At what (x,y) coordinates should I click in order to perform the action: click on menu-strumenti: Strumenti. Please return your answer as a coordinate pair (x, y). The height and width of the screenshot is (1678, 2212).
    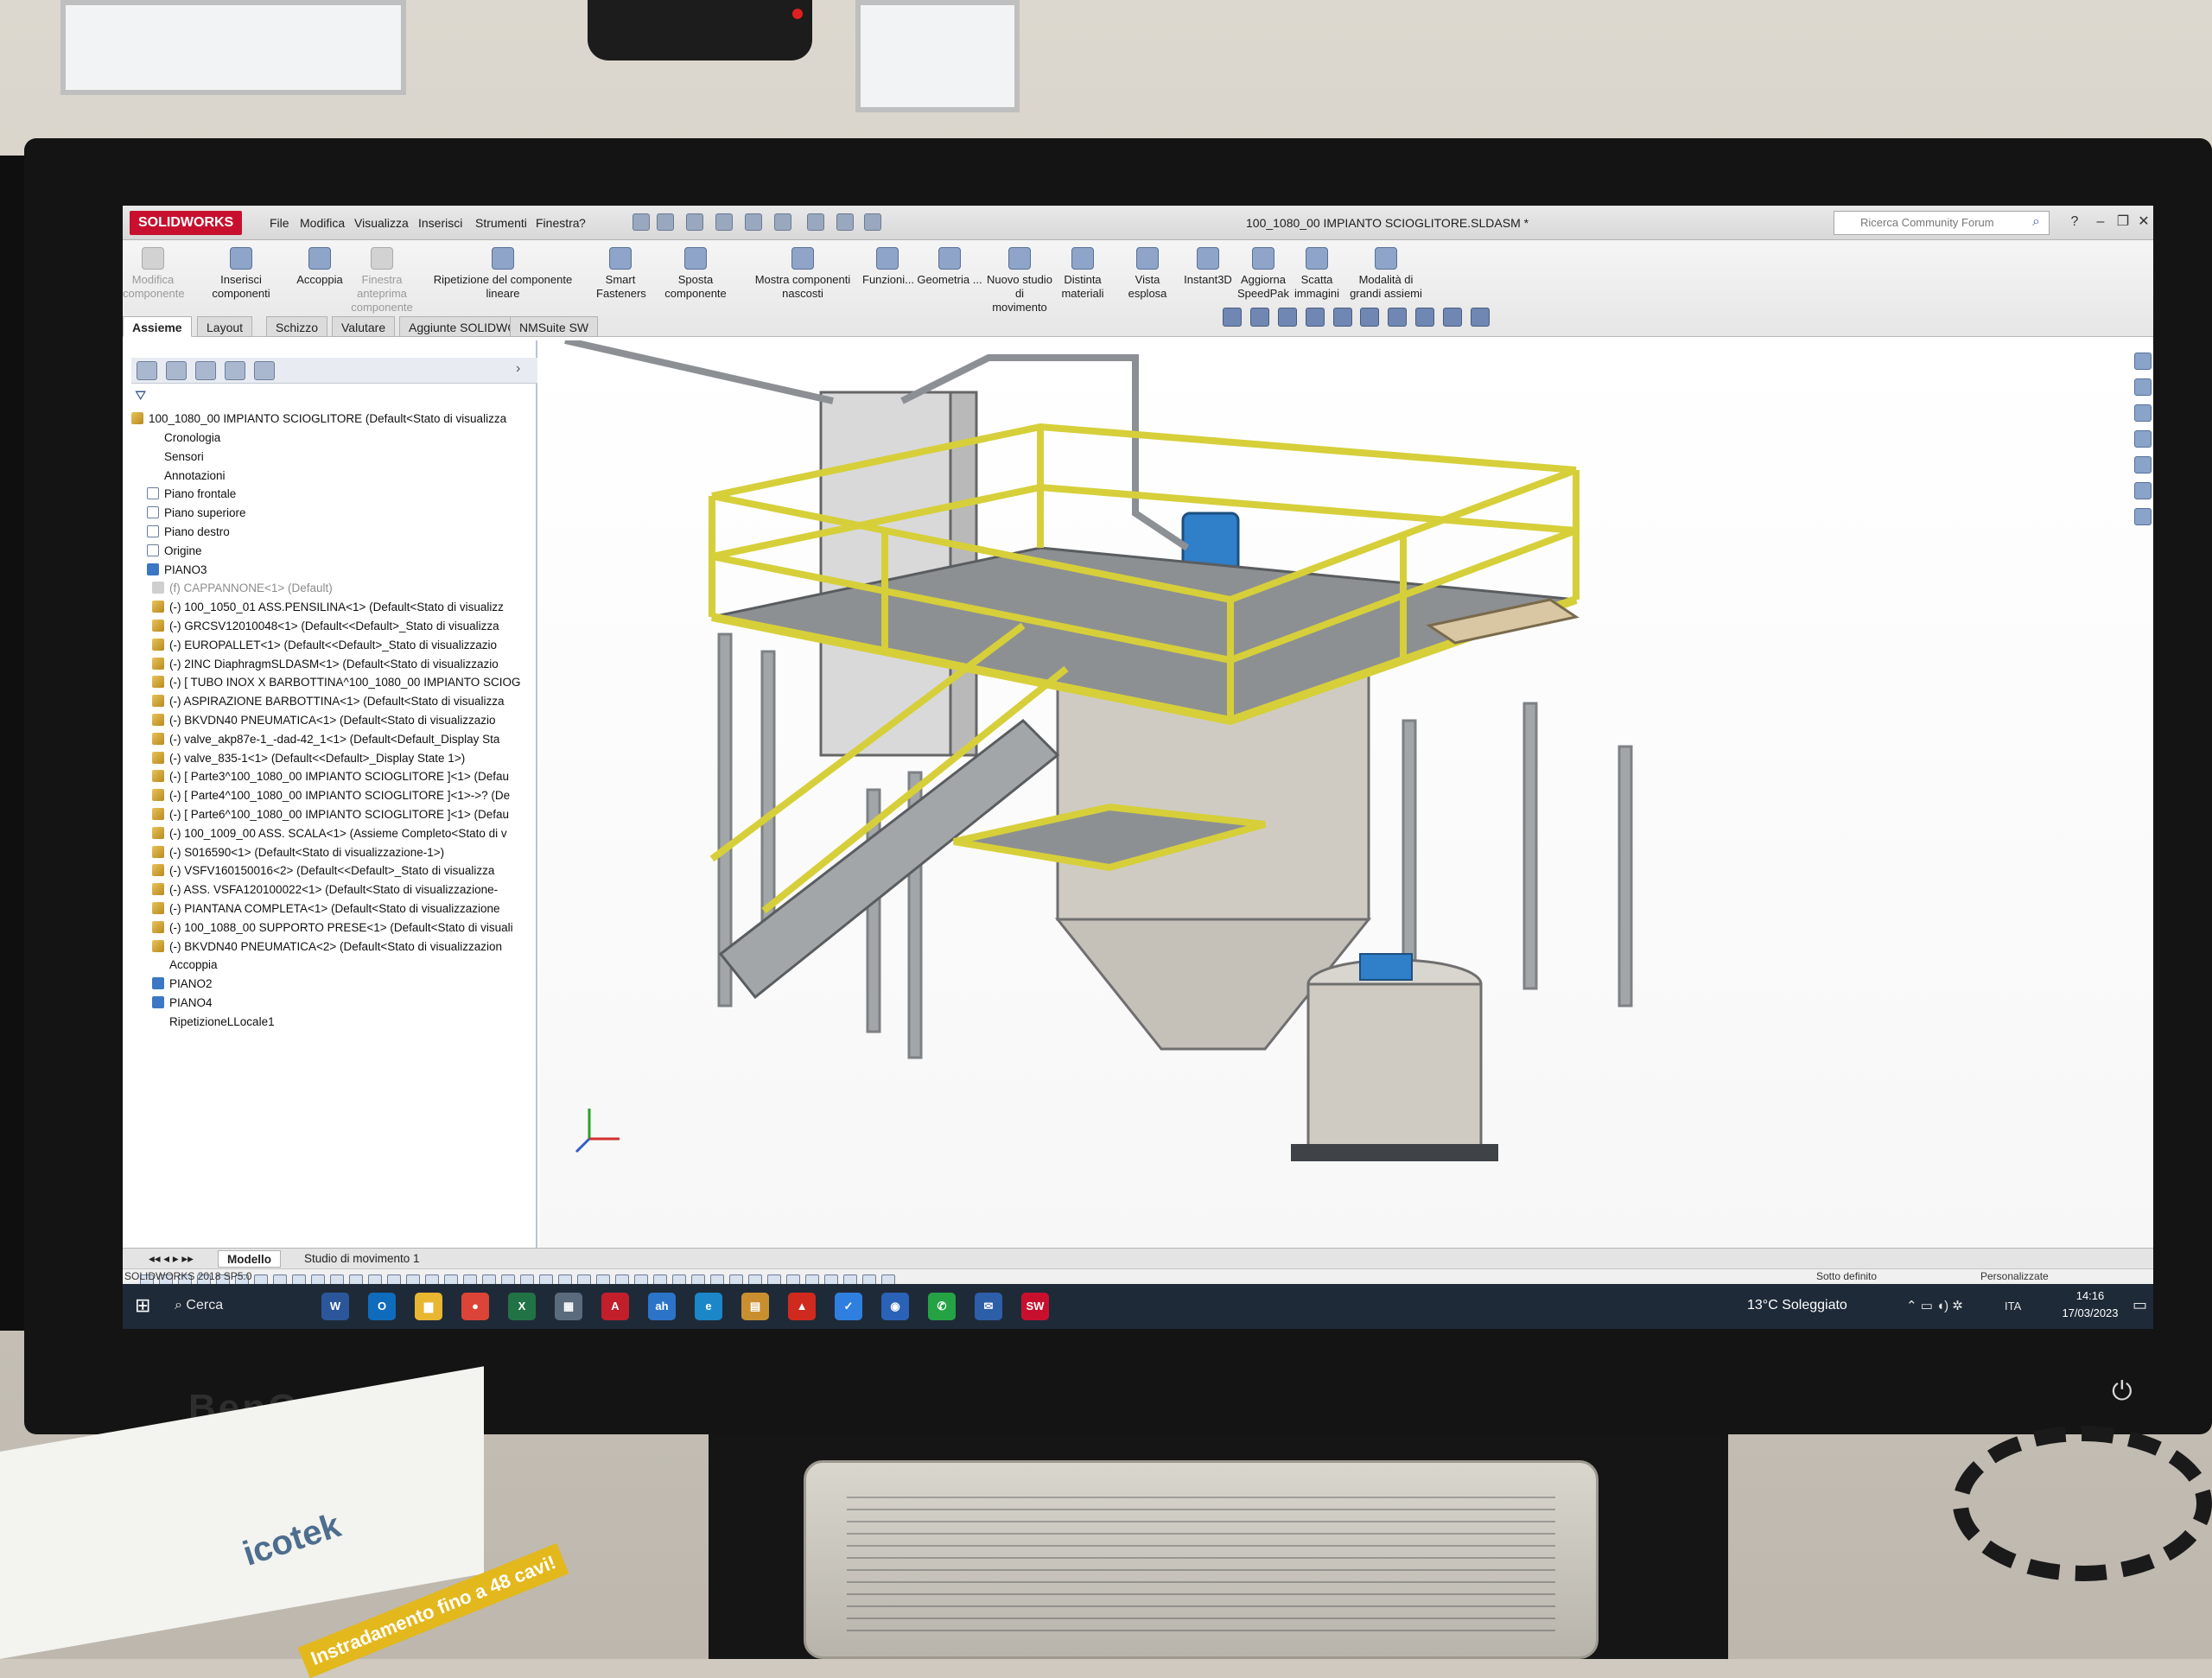
    Looking at the image, I should click on (501, 223).